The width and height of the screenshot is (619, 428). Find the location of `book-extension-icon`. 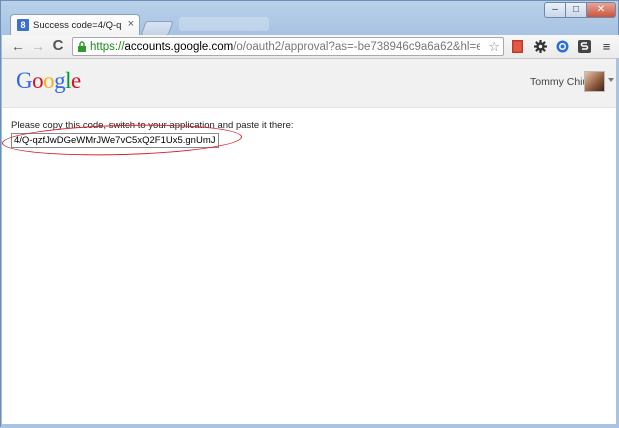

book-extension-icon is located at coordinates (517, 46).